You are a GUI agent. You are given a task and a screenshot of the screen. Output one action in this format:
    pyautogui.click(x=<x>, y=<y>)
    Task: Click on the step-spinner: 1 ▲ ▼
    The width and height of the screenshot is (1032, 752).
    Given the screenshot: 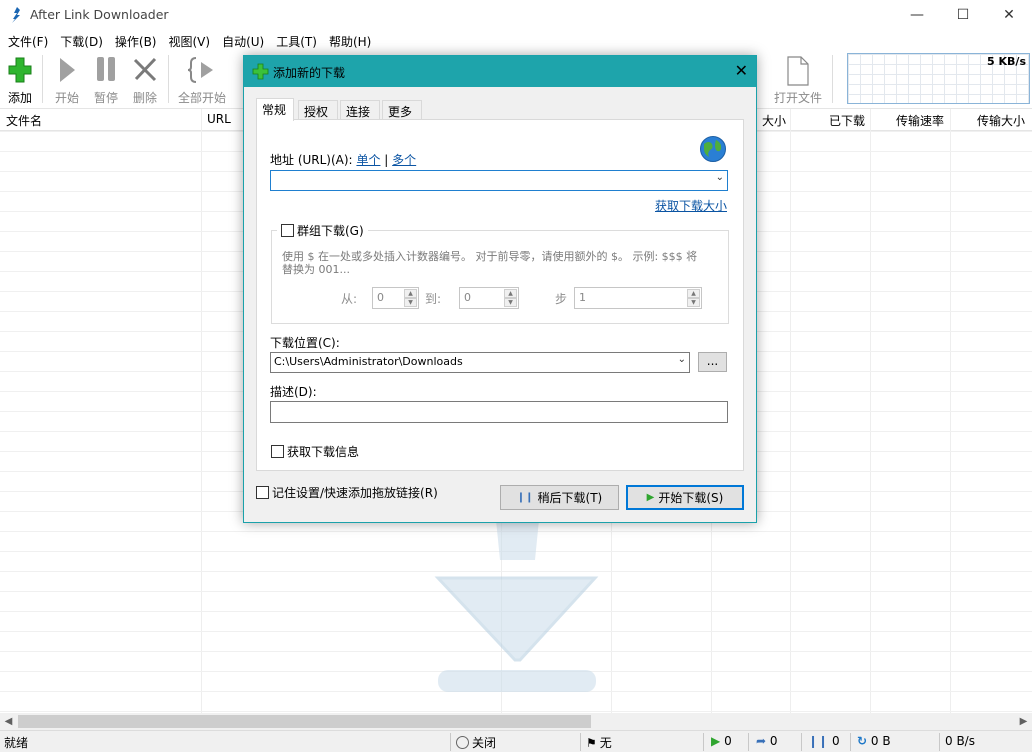 What is the action you would take?
    pyautogui.click(x=638, y=298)
    